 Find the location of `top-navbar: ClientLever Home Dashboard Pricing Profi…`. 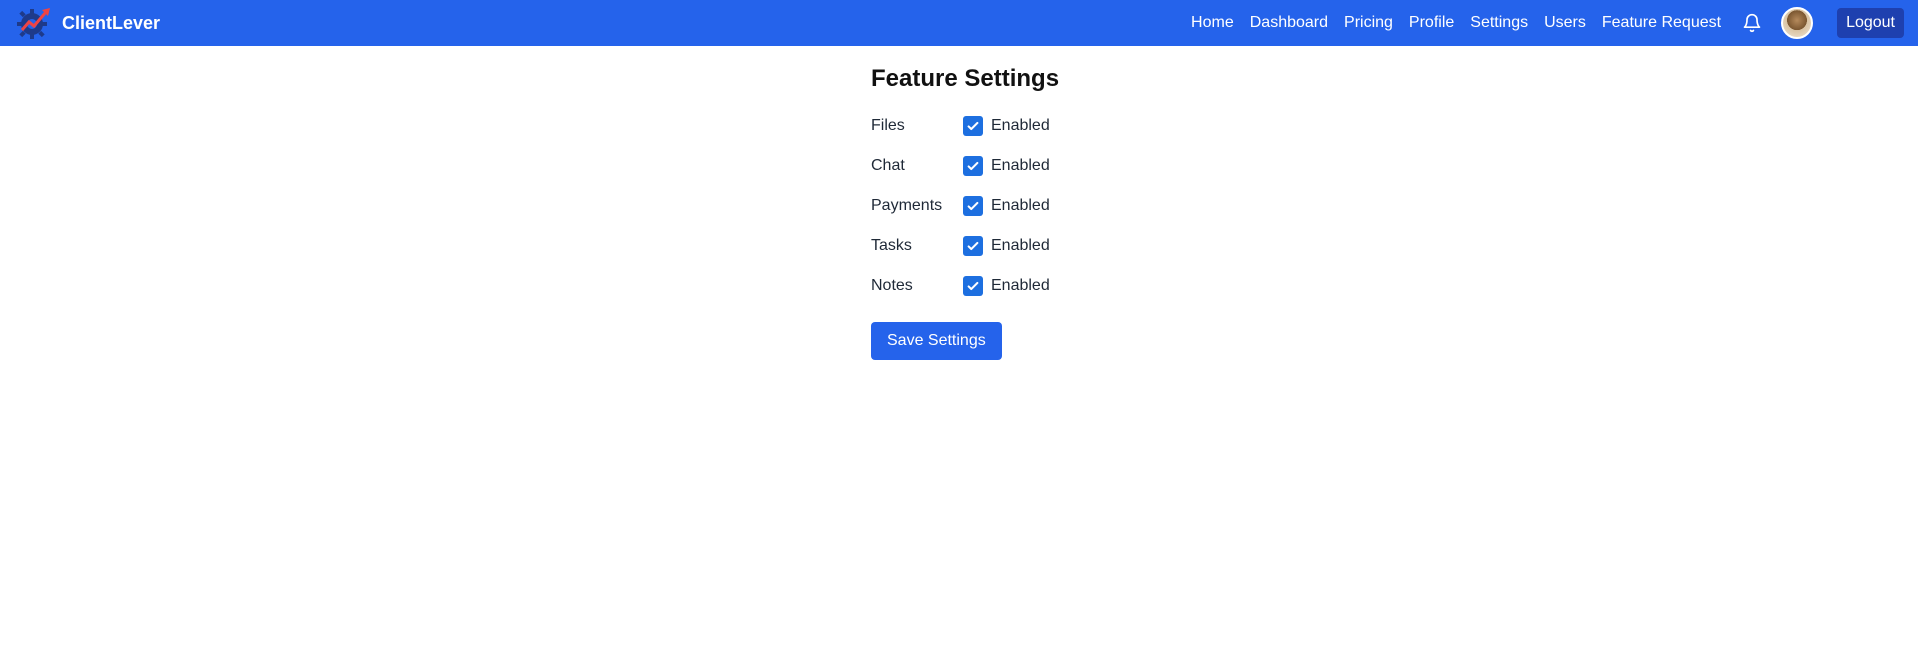

top-navbar: ClientLever Home Dashboard Pricing Profi… is located at coordinates (959, 23).